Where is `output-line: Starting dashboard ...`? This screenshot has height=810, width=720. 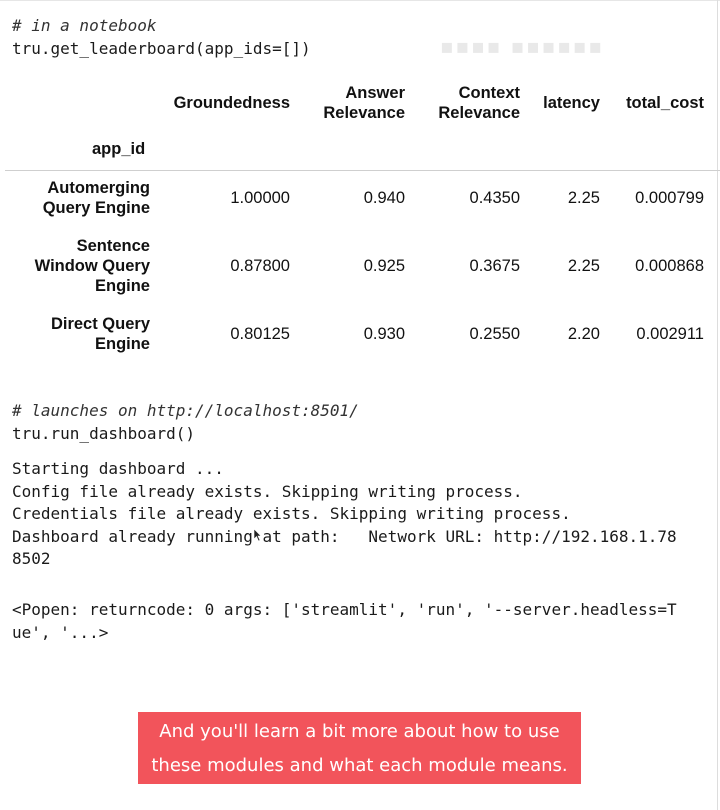
output-line: Starting dashboard ... is located at coordinates (118, 468).